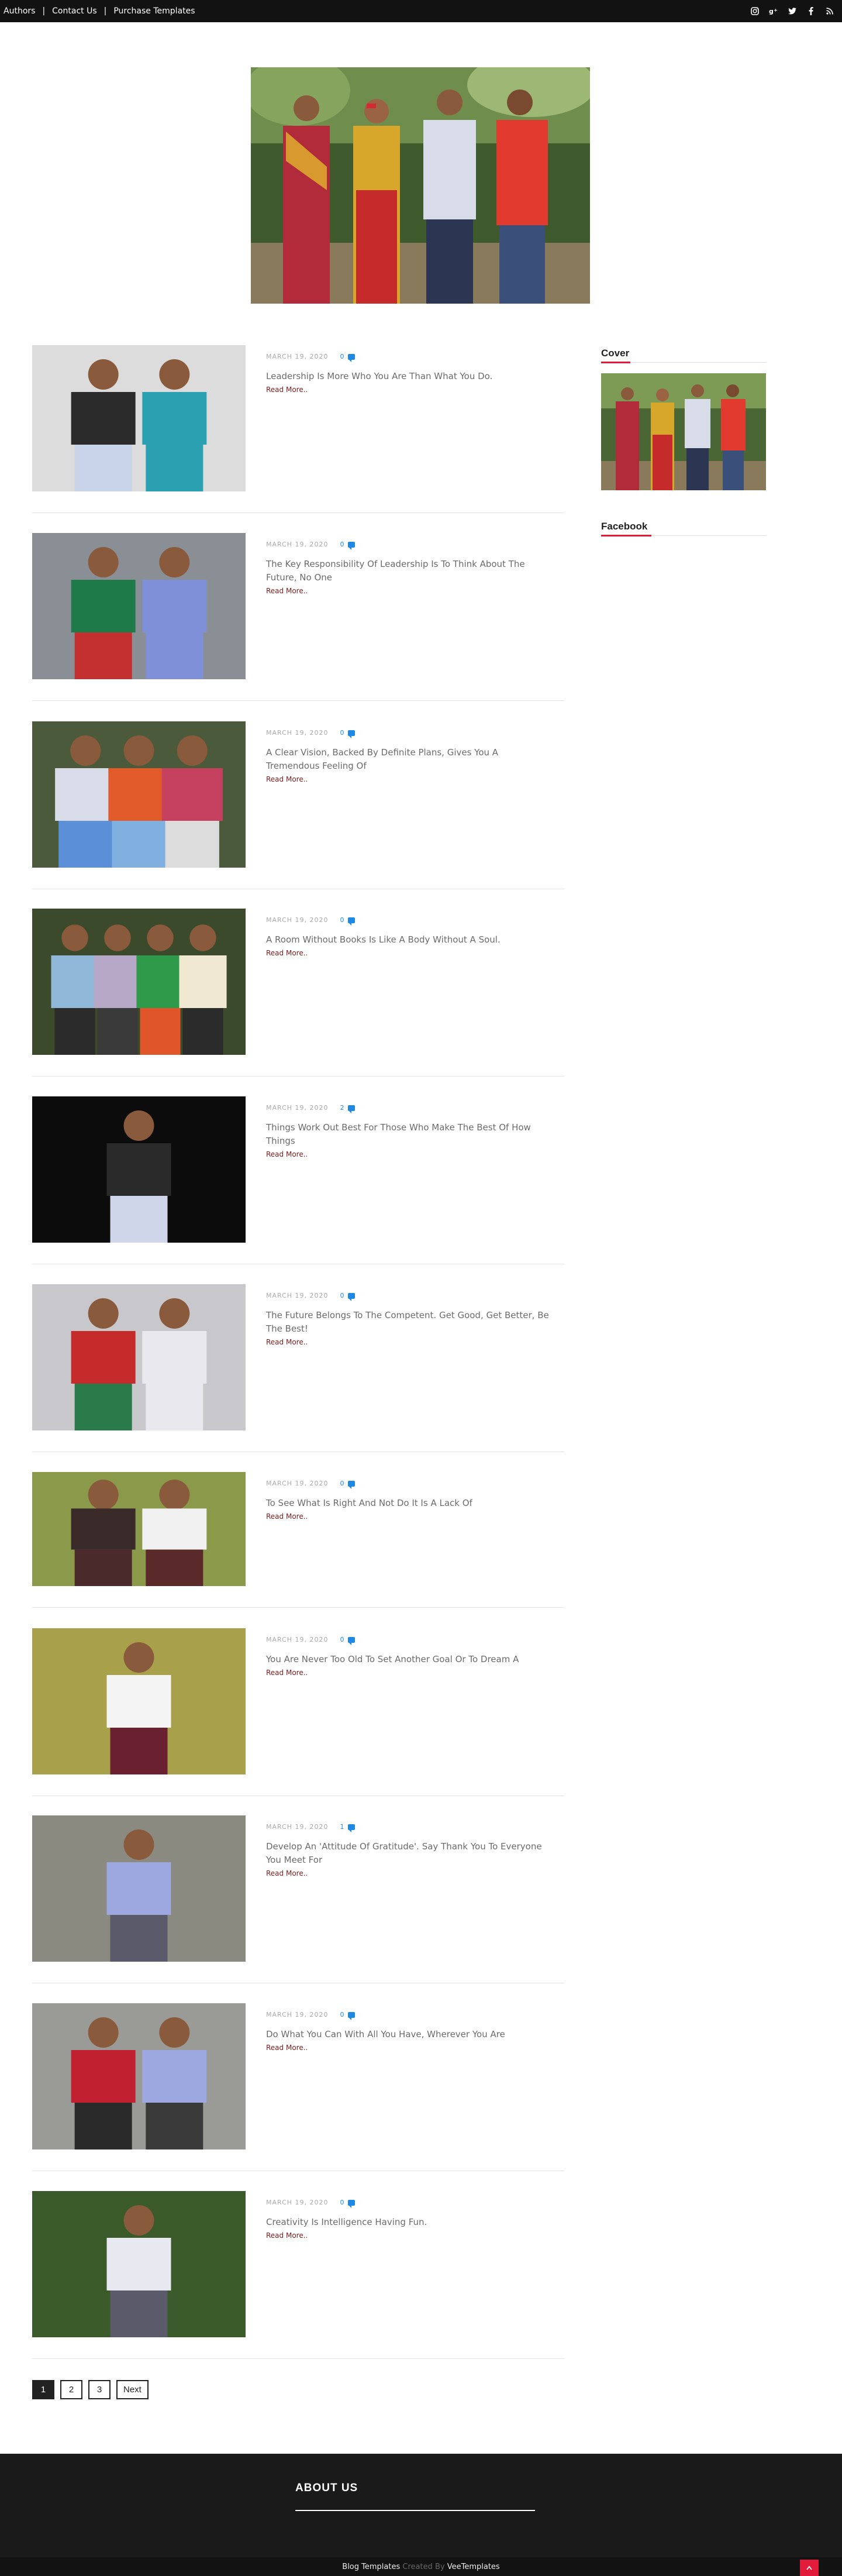  Describe the element at coordinates (71, 2390) in the screenshot. I see `page-2-button: 2` at that location.